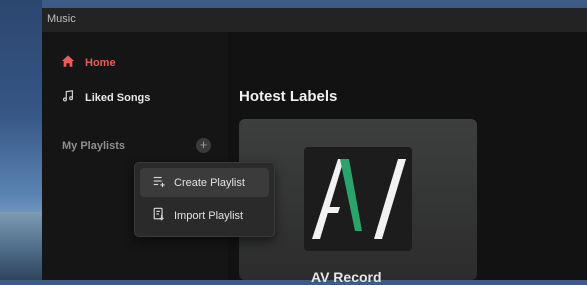 This screenshot has height=285, width=587. What do you see at coordinates (68, 97) in the screenshot?
I see `music-note-icon` at bounding box center [68, 97].